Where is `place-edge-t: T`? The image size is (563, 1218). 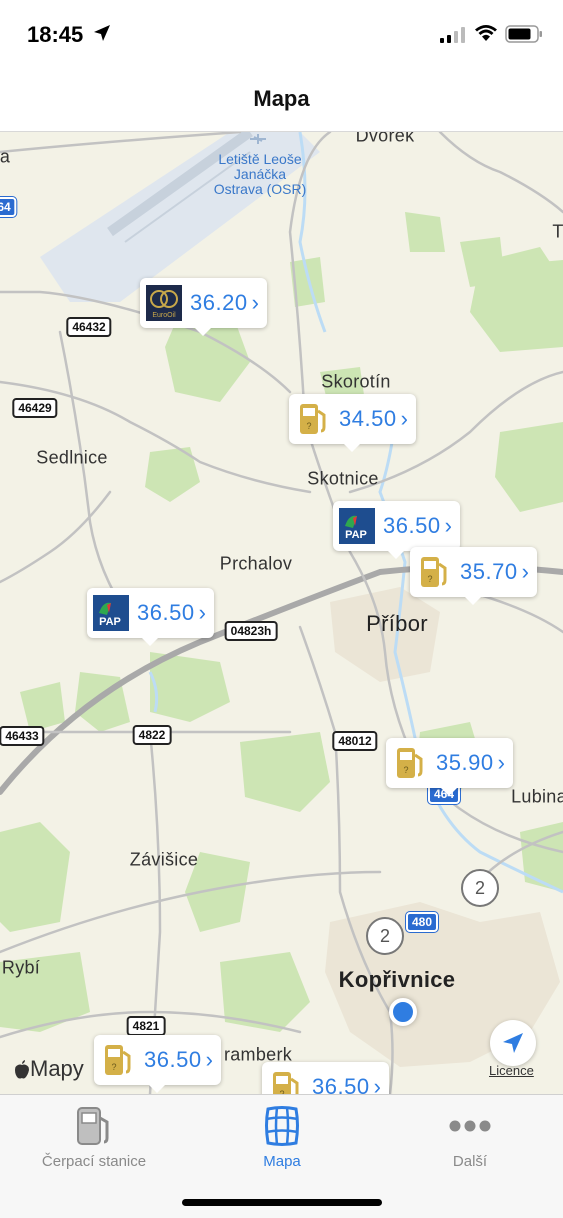
place-edge-t: T is located at coordinates (557, 231).